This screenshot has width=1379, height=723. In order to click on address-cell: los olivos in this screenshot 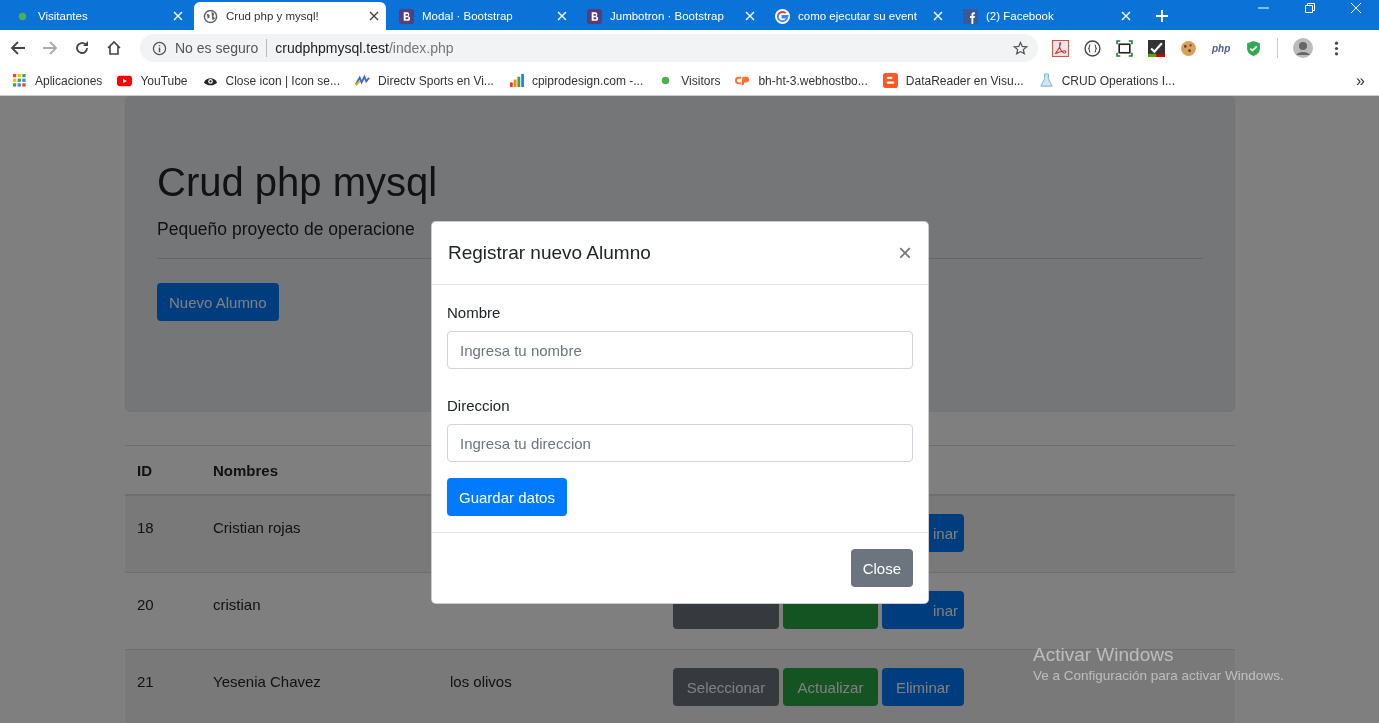, I will do `click(481, 681)`.